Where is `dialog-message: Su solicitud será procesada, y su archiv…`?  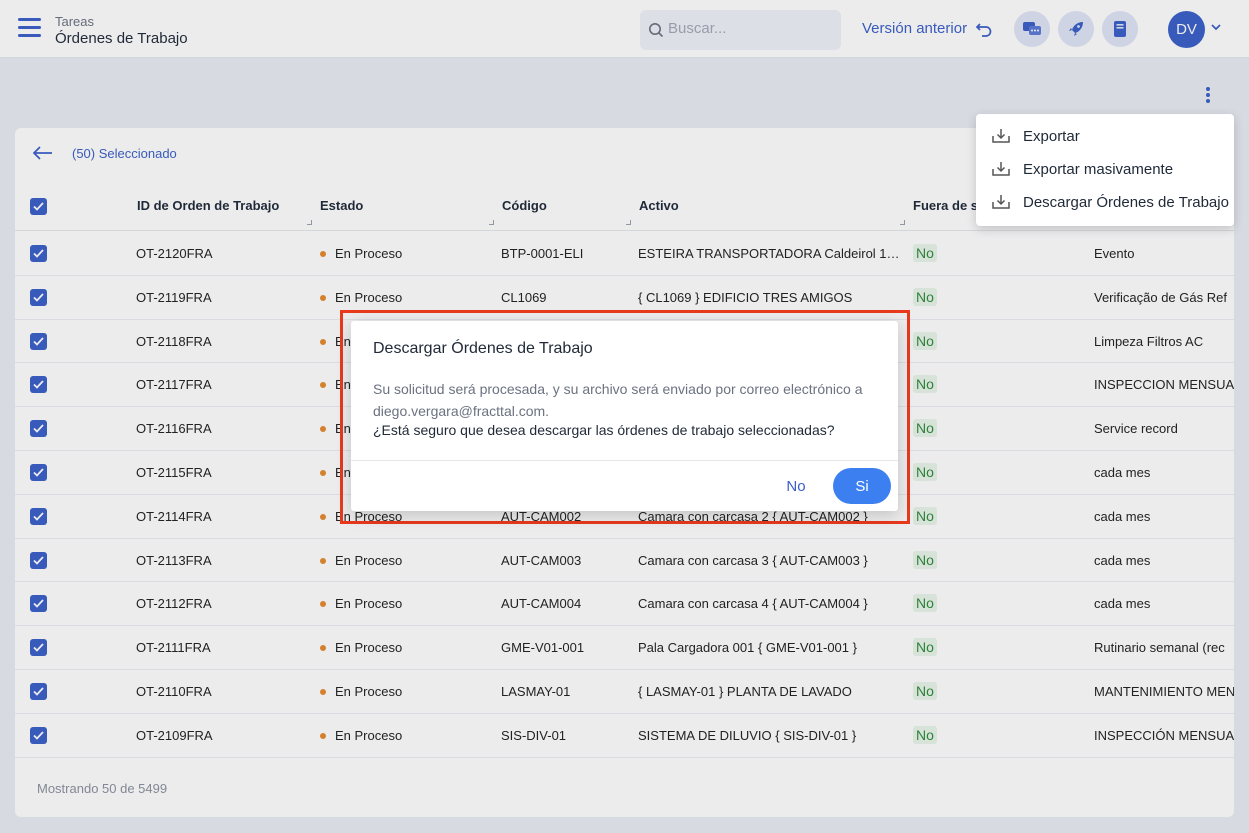
dialog-message: Su solicitud será procesada, y su archiv… is located at coordinates (618, 400).